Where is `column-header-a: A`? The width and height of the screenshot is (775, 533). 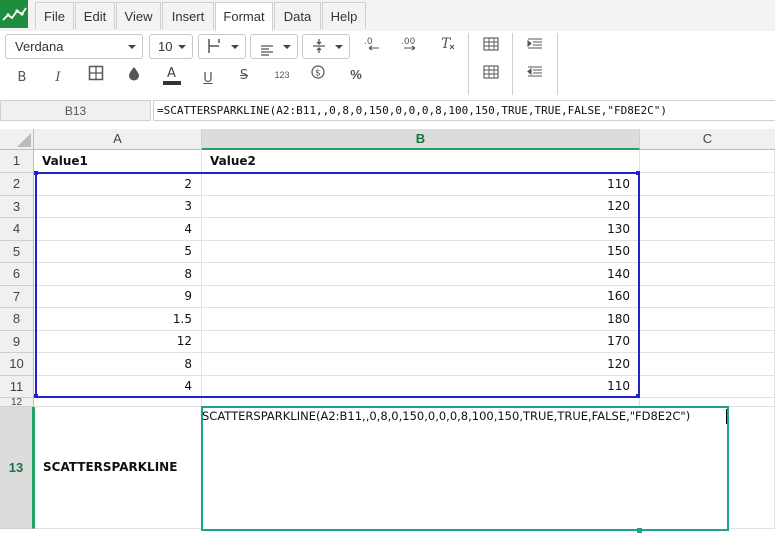 column-header-a: A is located at coordinates (118, 139).